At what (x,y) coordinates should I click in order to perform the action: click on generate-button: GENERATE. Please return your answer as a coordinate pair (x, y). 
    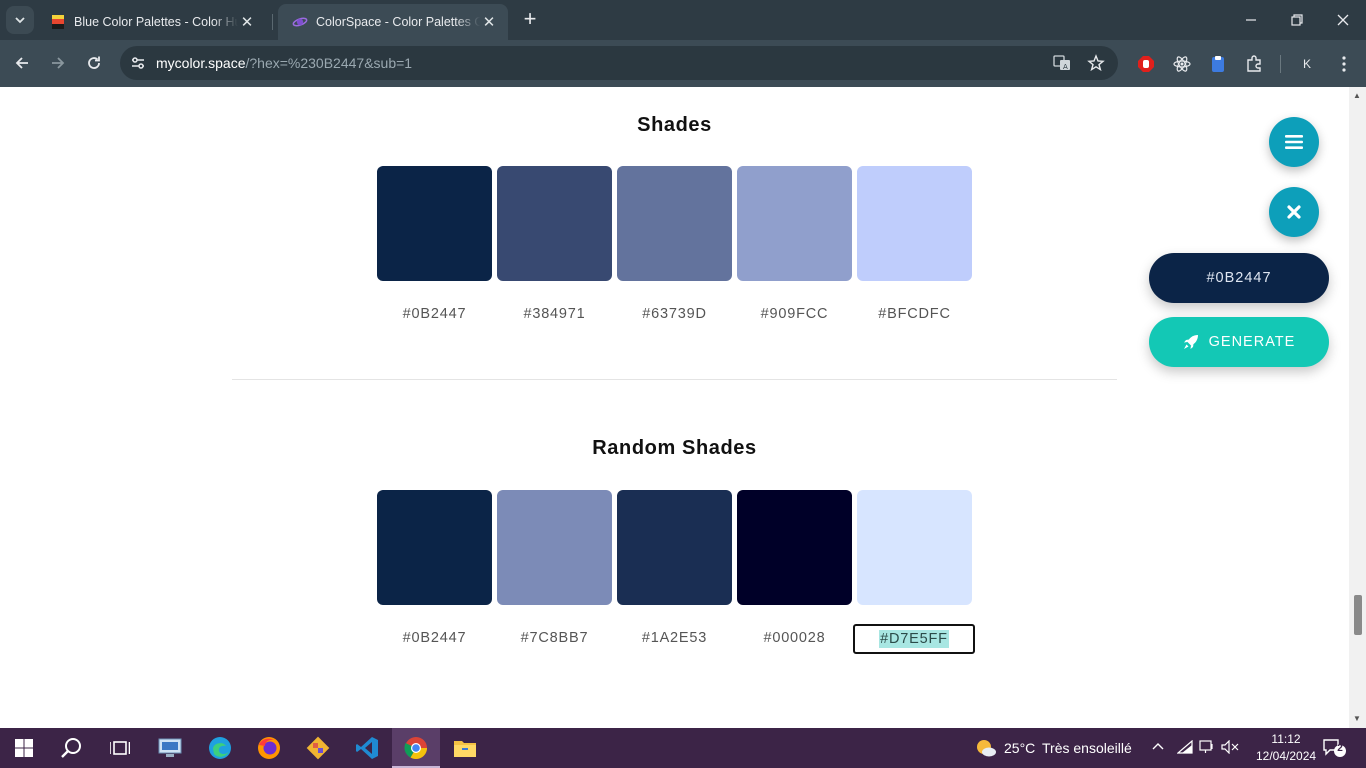
    Looking at the image, I should click on (1239, 342).